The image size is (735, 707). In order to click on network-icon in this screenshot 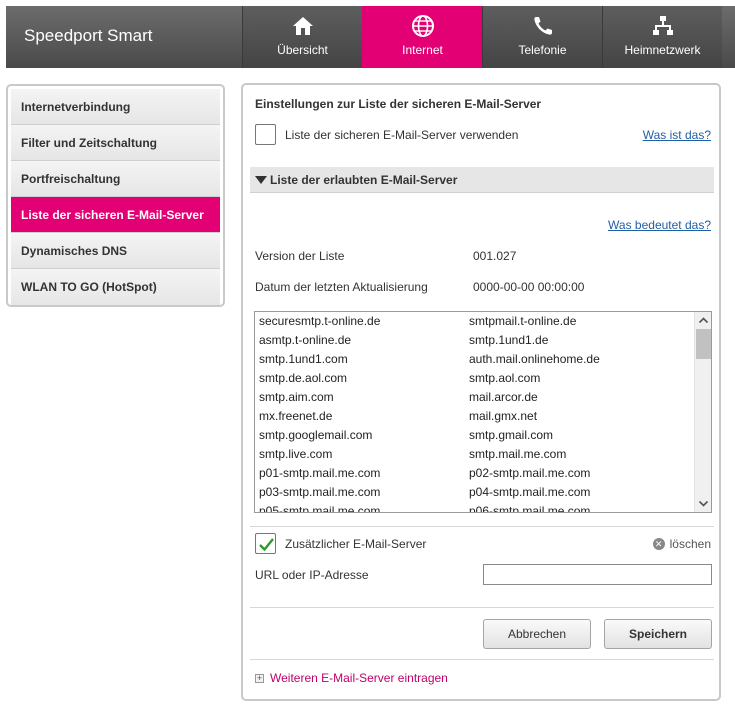, I will do `click(662, 26)`.